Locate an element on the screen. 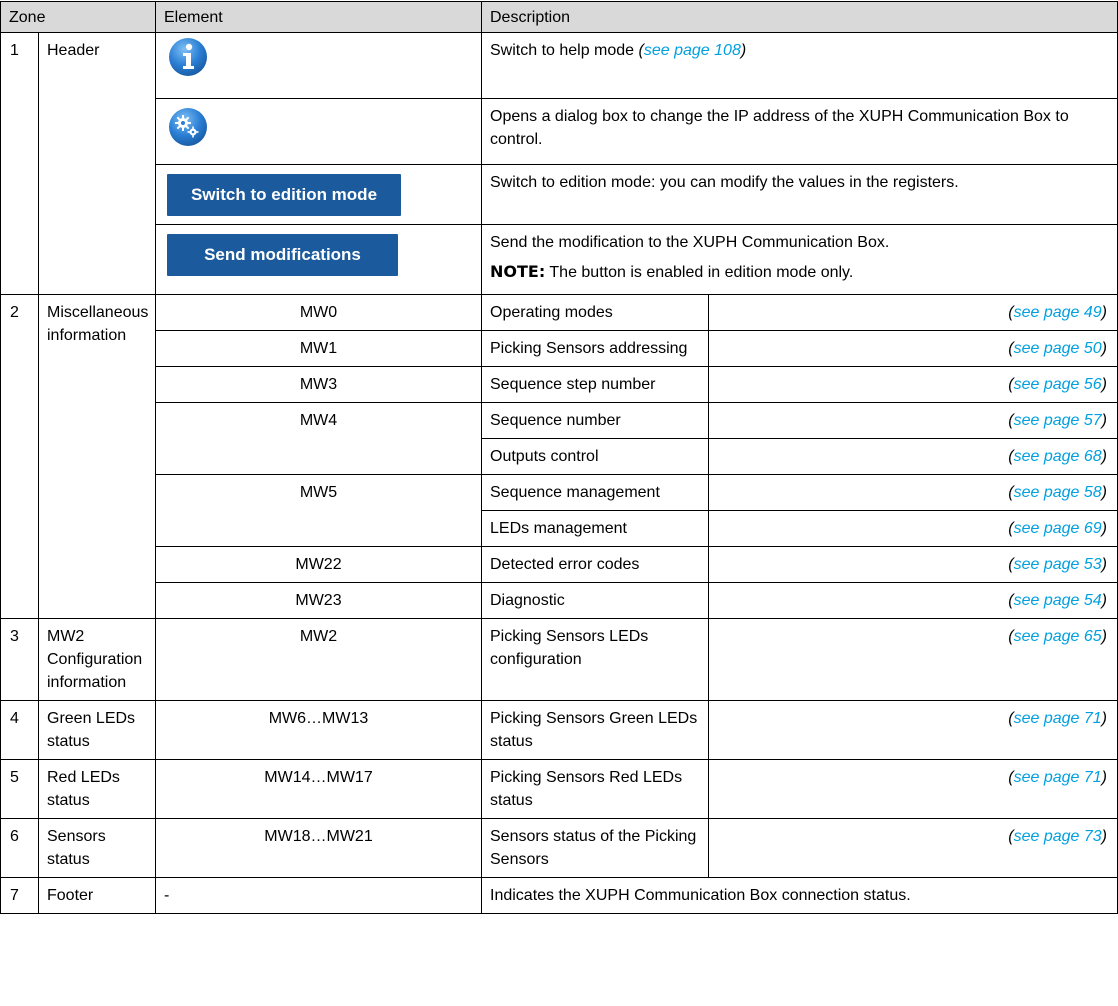 This screenshot has width=1118, height=1006. table-row: MW3 Sequence step number (see page 56) is located at coordinates (559, 384).